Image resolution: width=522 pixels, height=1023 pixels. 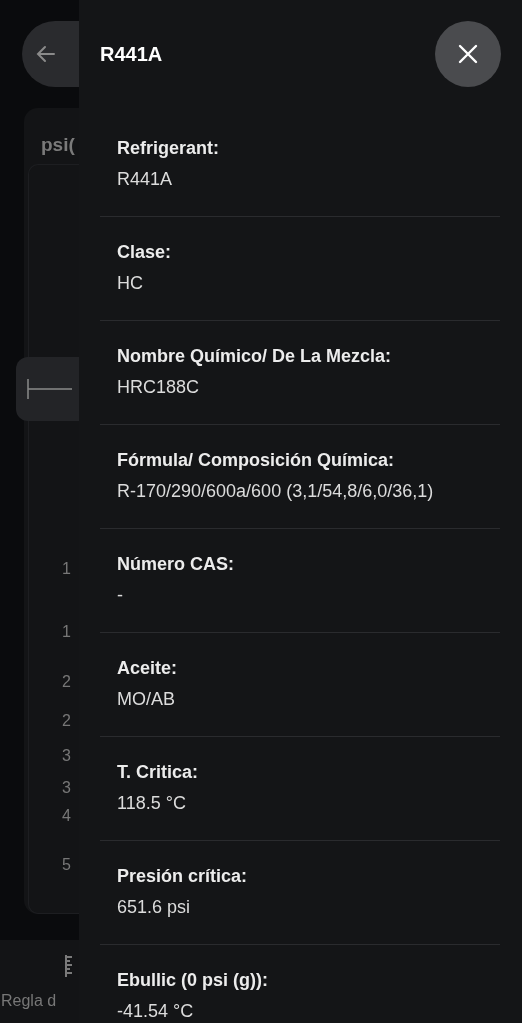 I want to click on field-label: Clase:, so click(x=145, y=252).